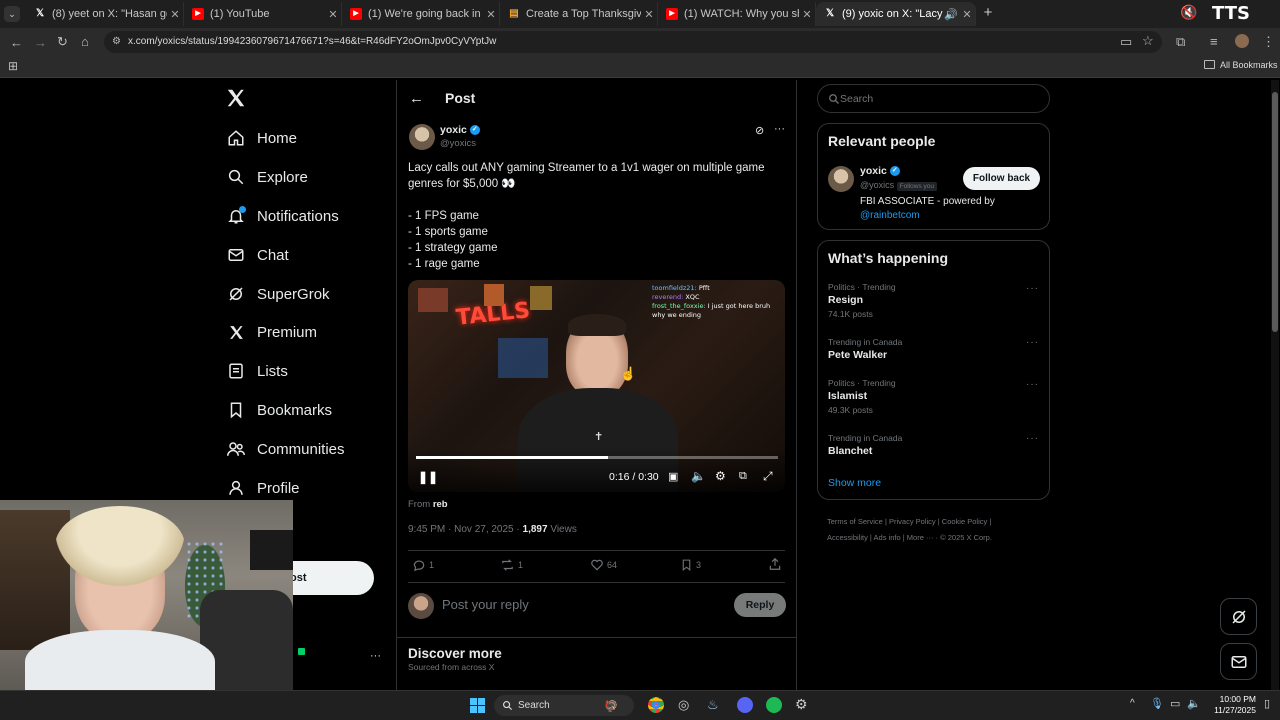 This screenshot has width=1280, height=720. Describe the element at coordinates (511, 565) in the screenshot. I see `repost-action: 1` at that location.